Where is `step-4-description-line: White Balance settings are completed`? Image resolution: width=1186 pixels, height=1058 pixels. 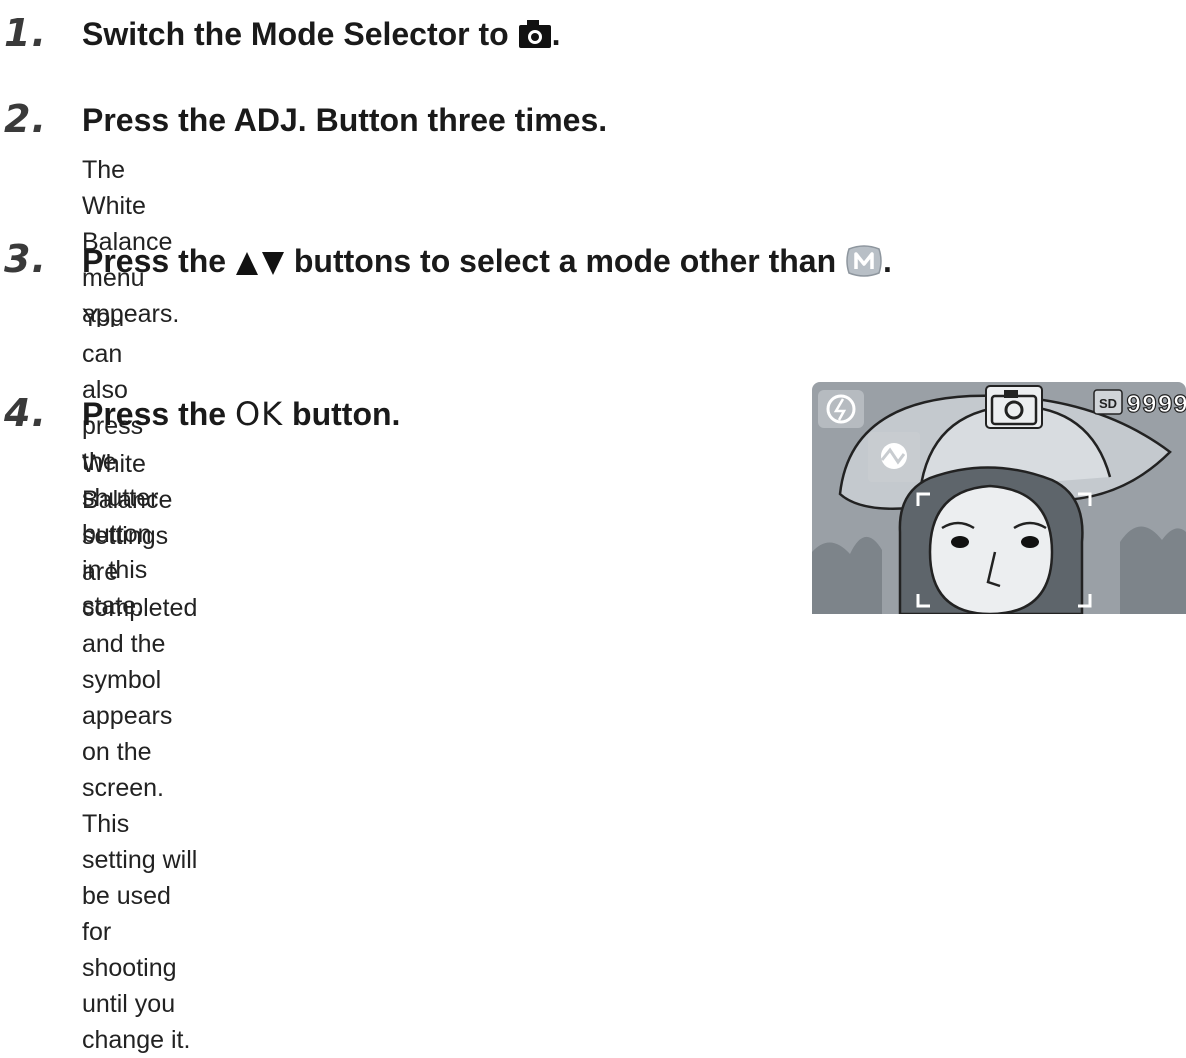
step-4-description-line: White Balance settings are completed is located at coordinates (140, 536).